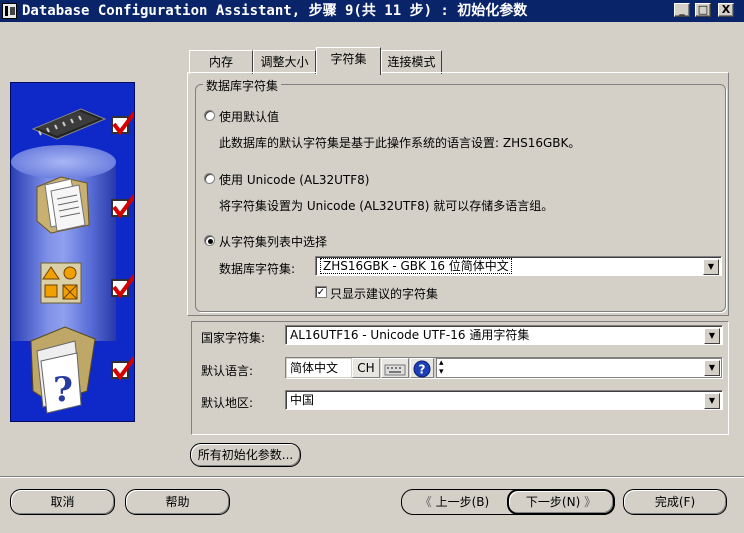  Describe the element at coordinates (122, 286) in the screenshot. I see `step-check-3-icon` at that location.